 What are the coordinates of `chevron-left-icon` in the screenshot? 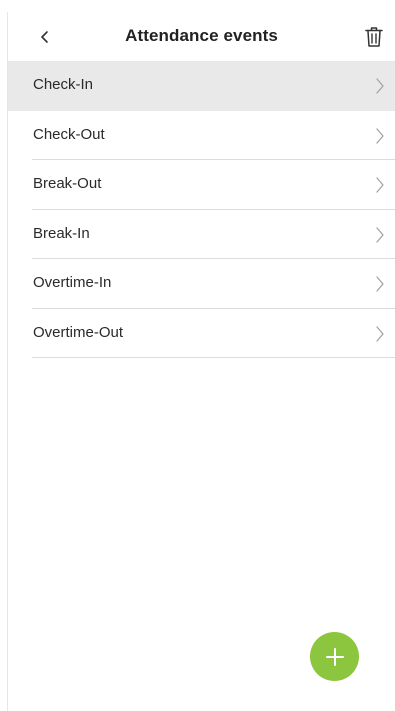 It's located at (44, 37).